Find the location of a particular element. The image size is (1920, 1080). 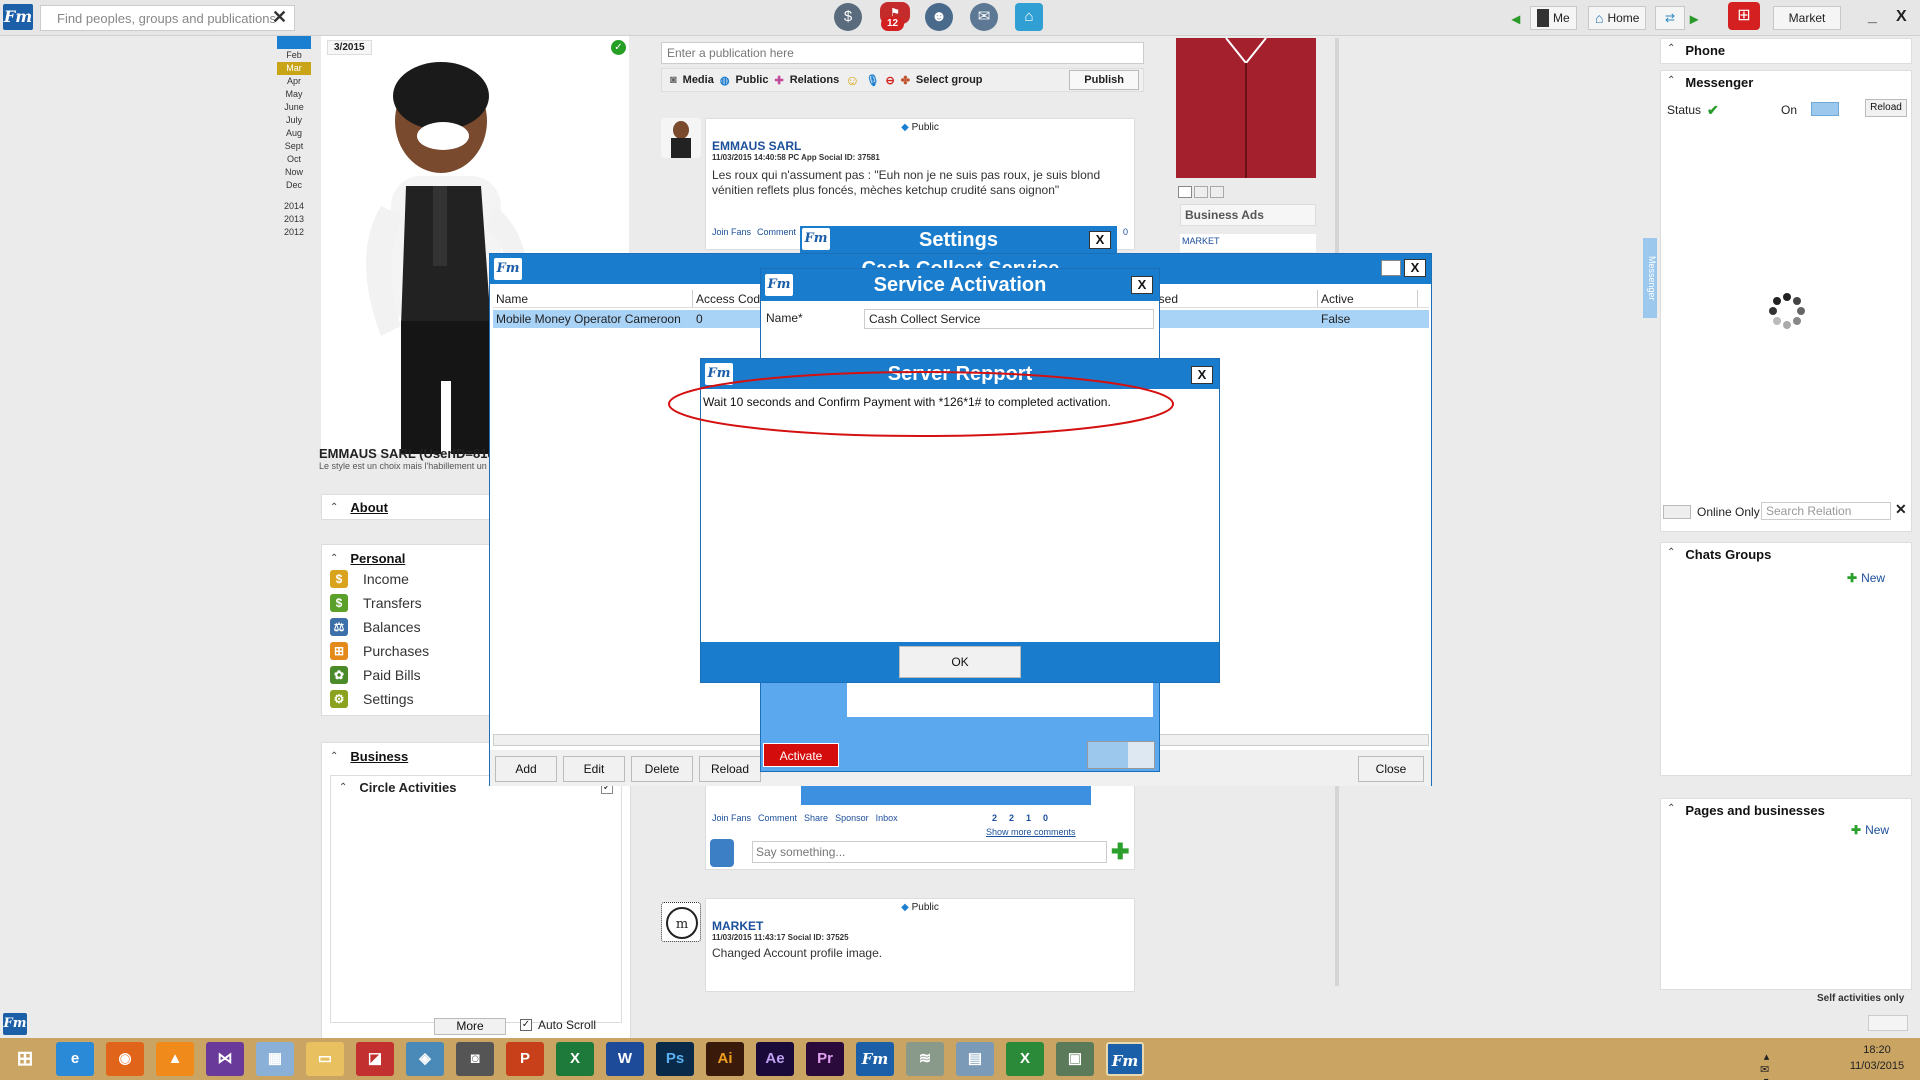

image-viewer-icon: ▤ is located at coordinates (975, 1059).